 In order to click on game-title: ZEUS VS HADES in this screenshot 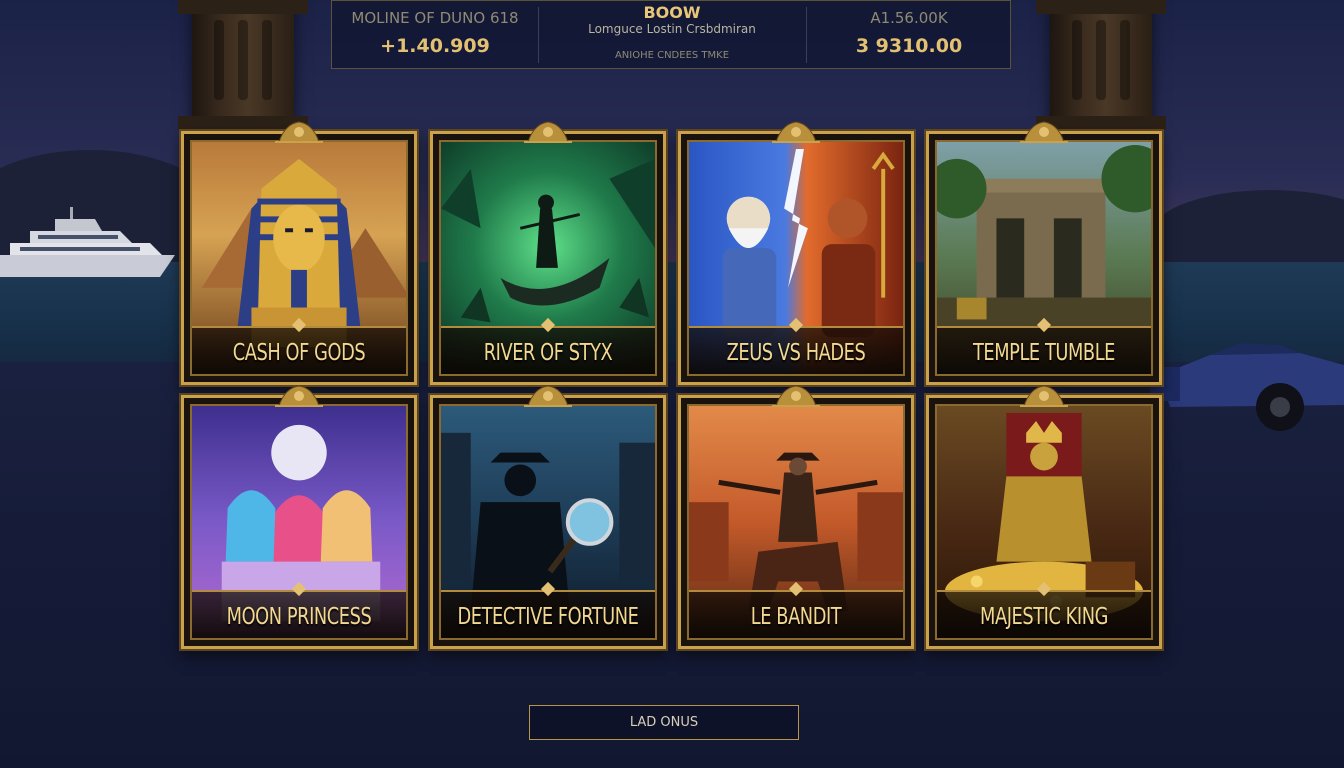, I will do `click(796, 353)`.